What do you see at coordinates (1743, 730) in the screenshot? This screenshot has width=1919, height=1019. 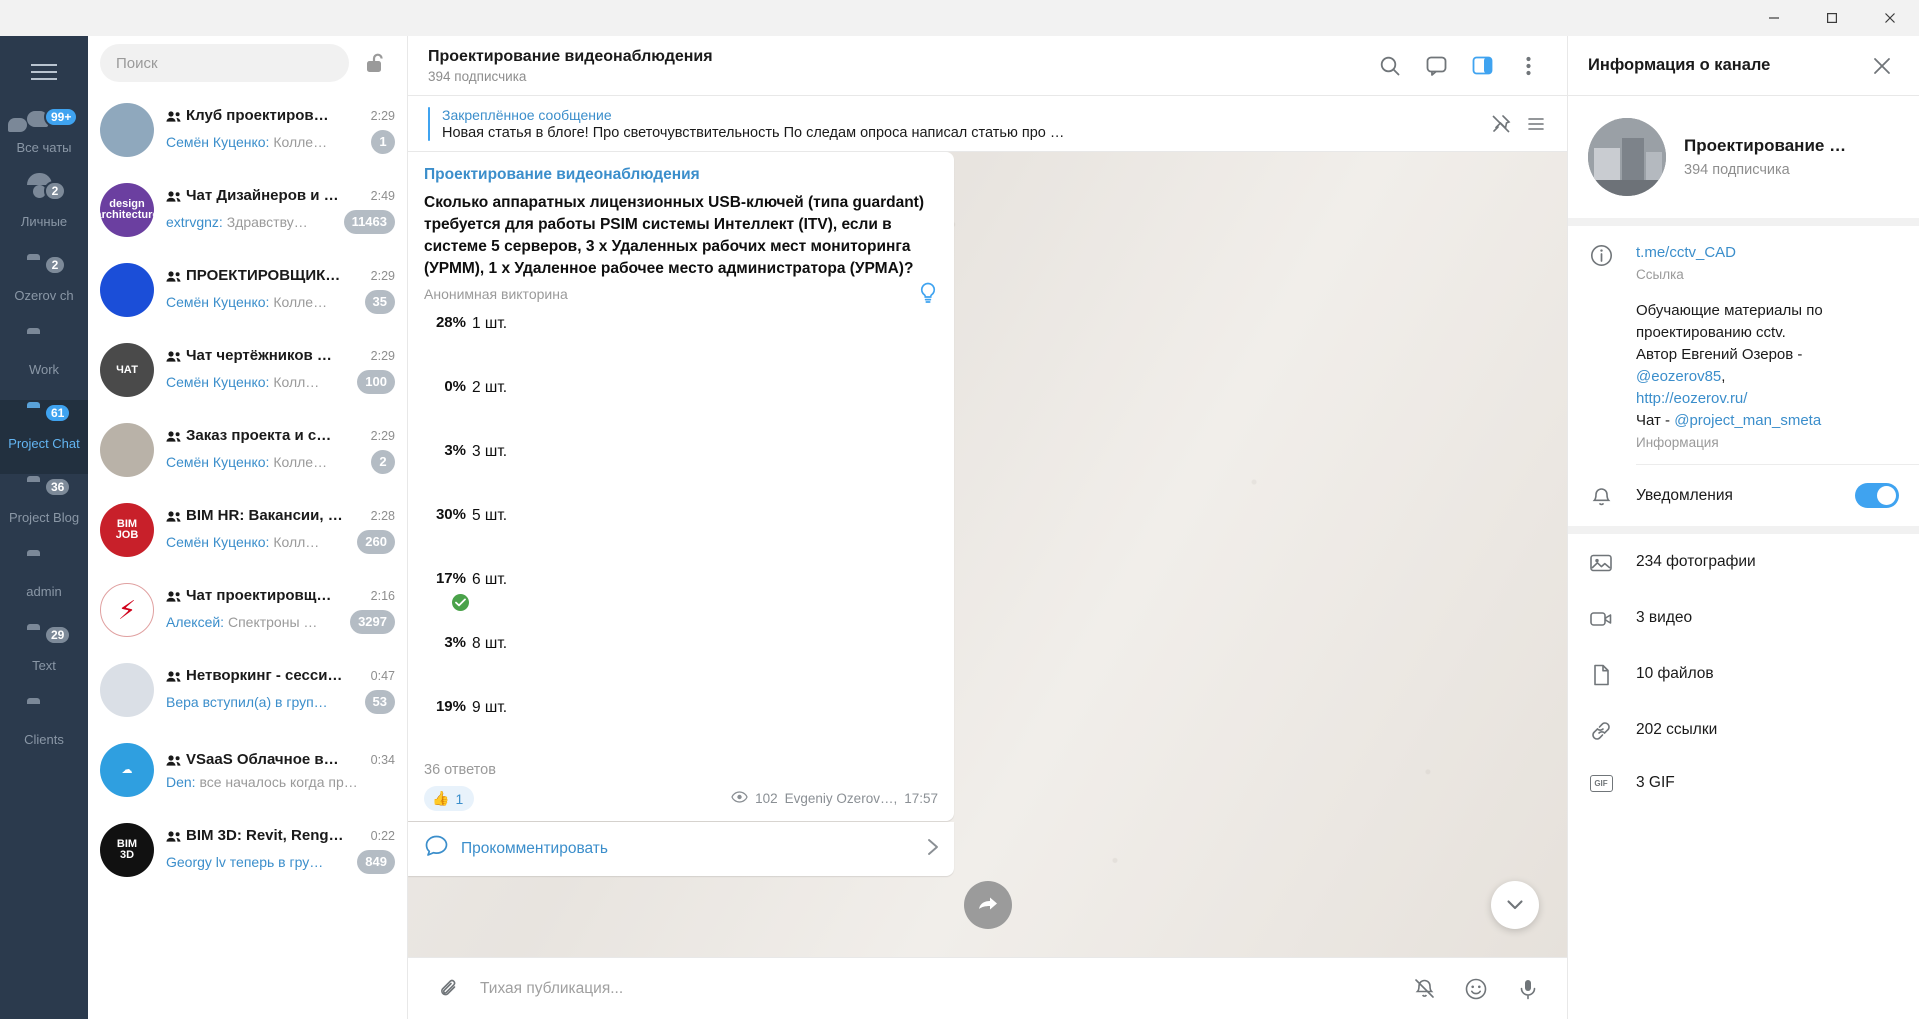 I see `media-row-link: 202 ссылки` at bounding box center [1743, 730].